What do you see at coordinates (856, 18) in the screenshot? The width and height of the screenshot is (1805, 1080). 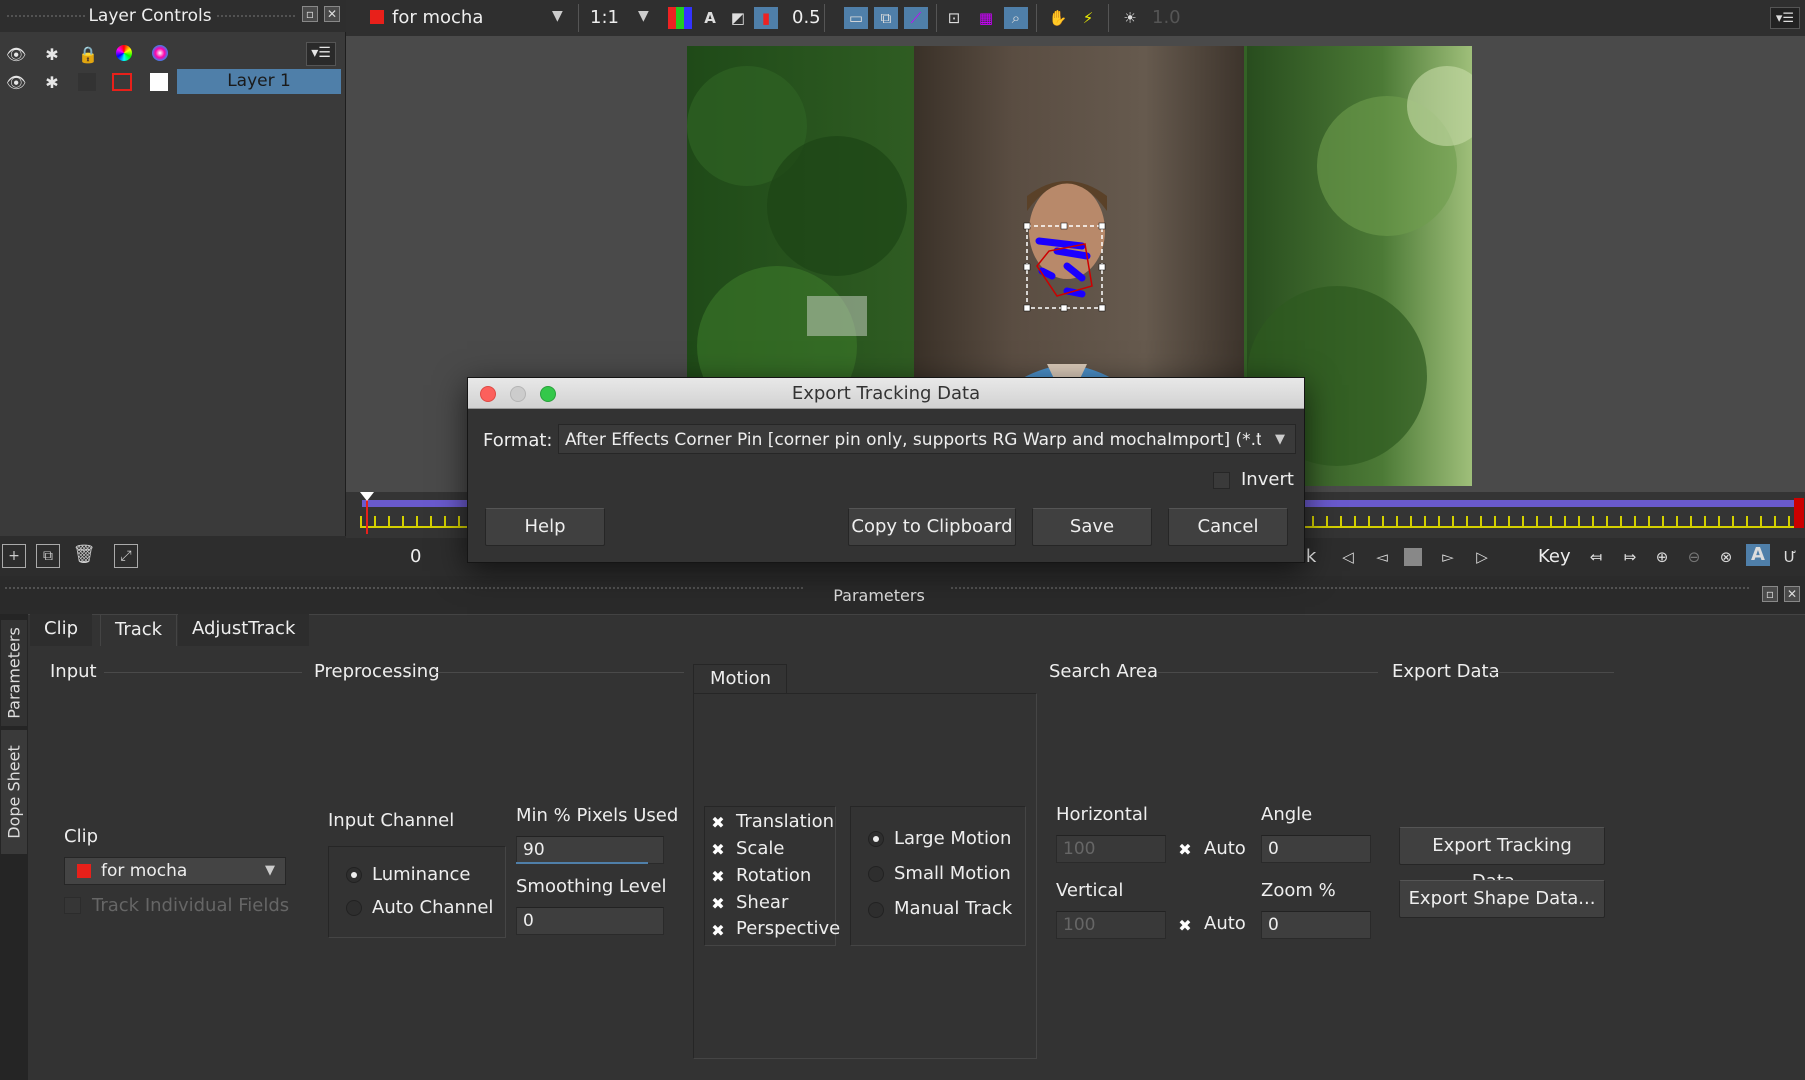 I see `viewer-mode-icon: ▭` at bounding box center [856, 18].